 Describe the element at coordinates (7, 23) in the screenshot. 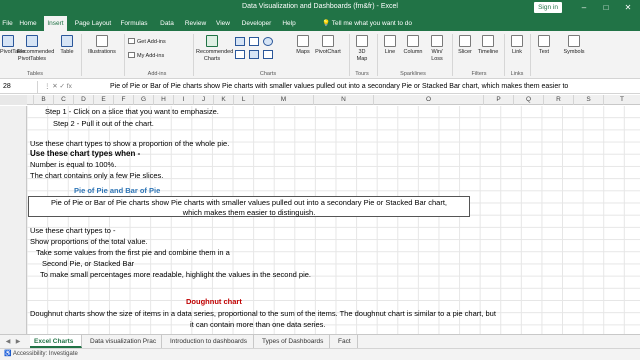

I see `tab-file: File` at that location.